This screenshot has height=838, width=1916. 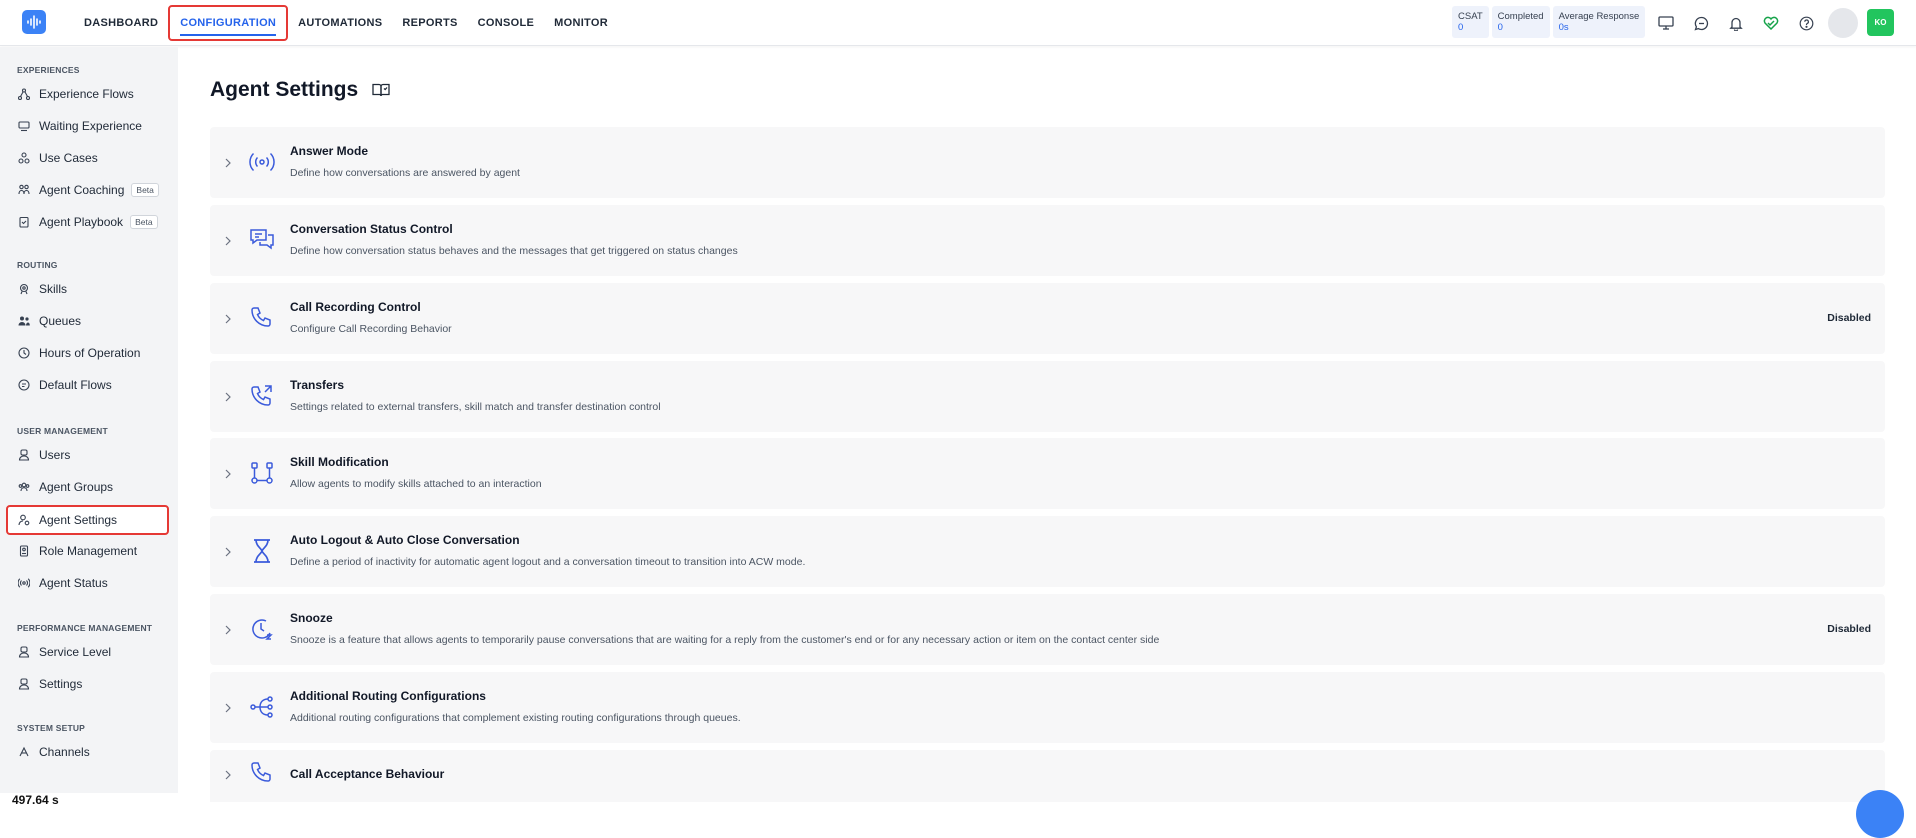 I want to click on user-initials-avatar: KO, so click(x=1880, y=22).